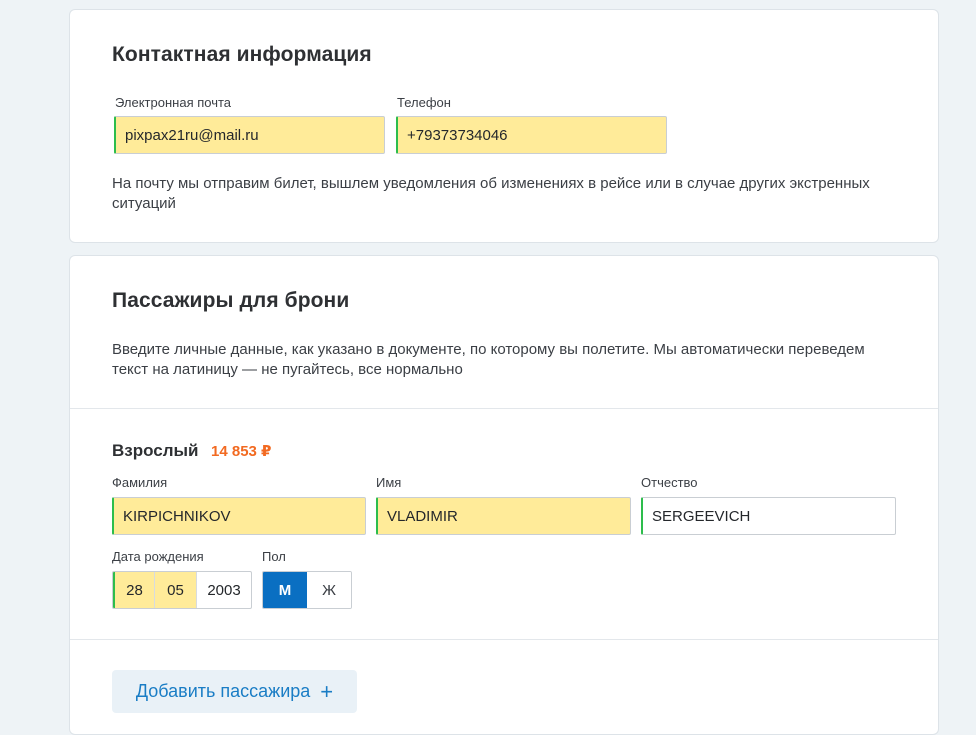 This screenshot has height=735, width=976. I want to click on gender-male-button: М, so click(285, 590).